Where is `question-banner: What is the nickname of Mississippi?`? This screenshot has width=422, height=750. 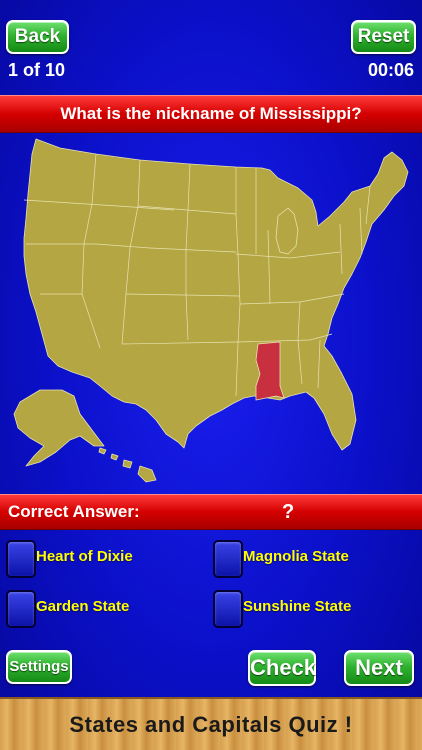
question-banner: What is the nickname of Mississippi? is located at coordinates (211, 114).